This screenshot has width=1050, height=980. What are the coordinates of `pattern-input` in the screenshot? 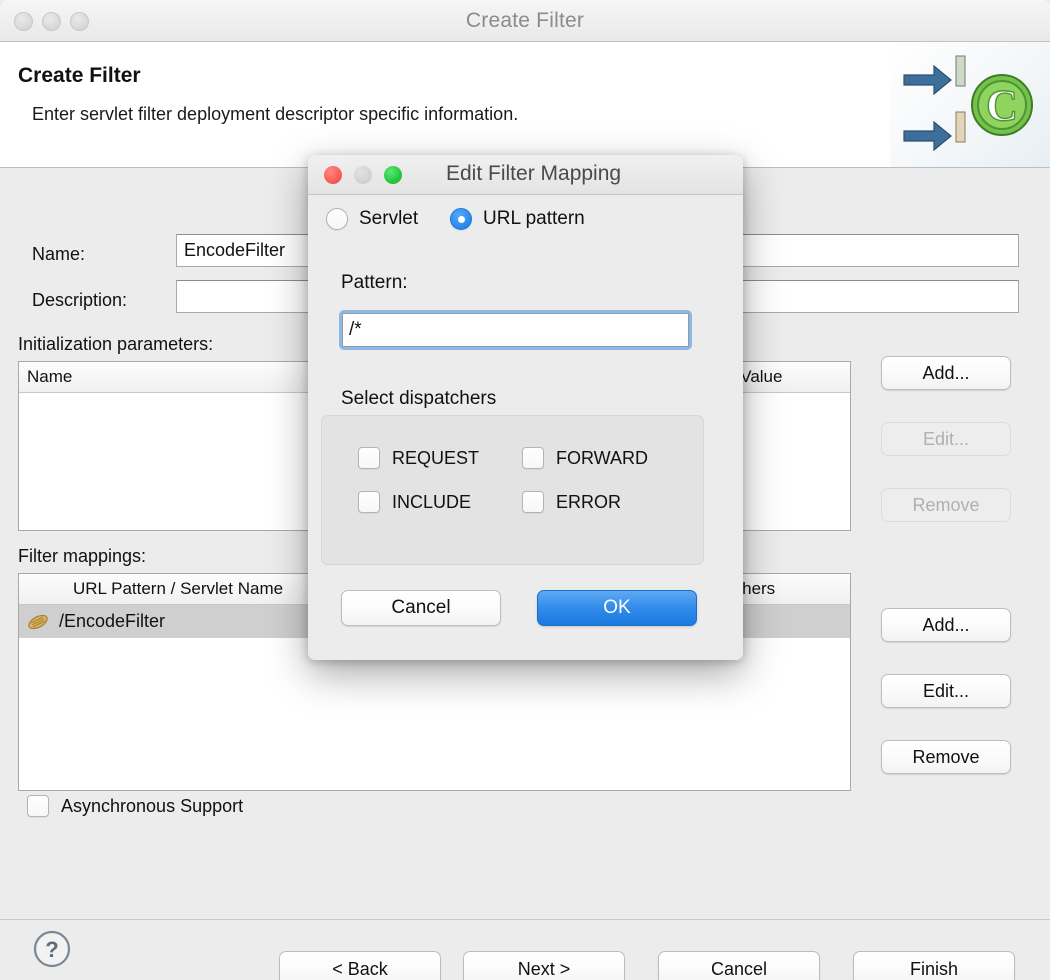 It's located at (515, 330).